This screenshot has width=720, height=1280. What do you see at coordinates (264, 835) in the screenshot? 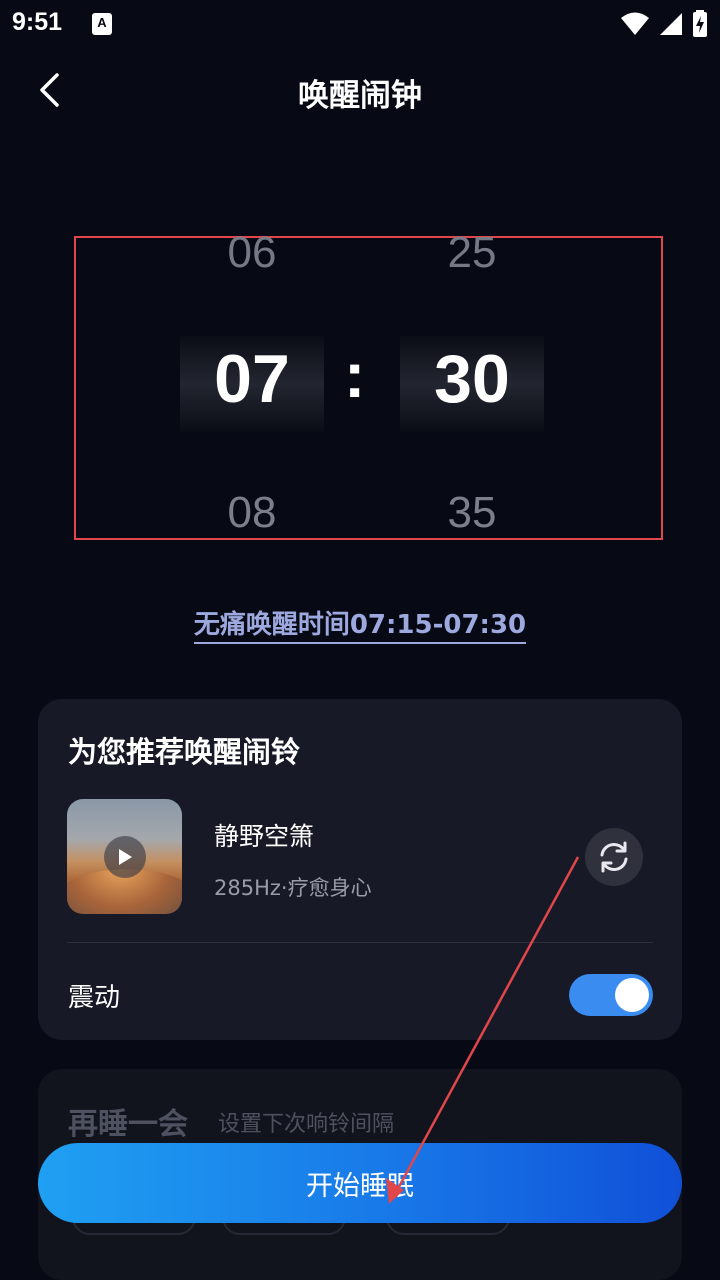
I see `track-name: 静野空箫` at bounding box center [264, 835].